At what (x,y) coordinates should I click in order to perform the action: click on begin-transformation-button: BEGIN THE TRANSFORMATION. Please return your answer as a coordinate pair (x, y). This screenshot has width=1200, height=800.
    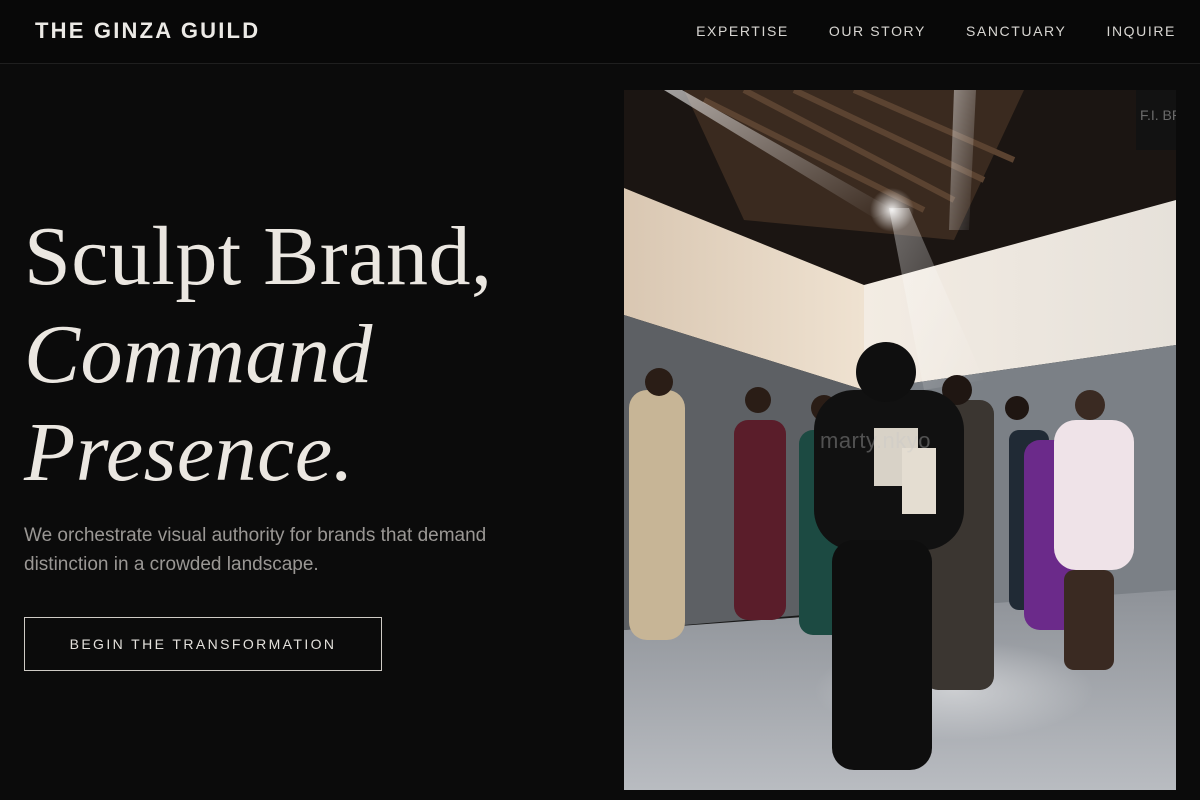
    Looking at the image, I should click on (203, 644).